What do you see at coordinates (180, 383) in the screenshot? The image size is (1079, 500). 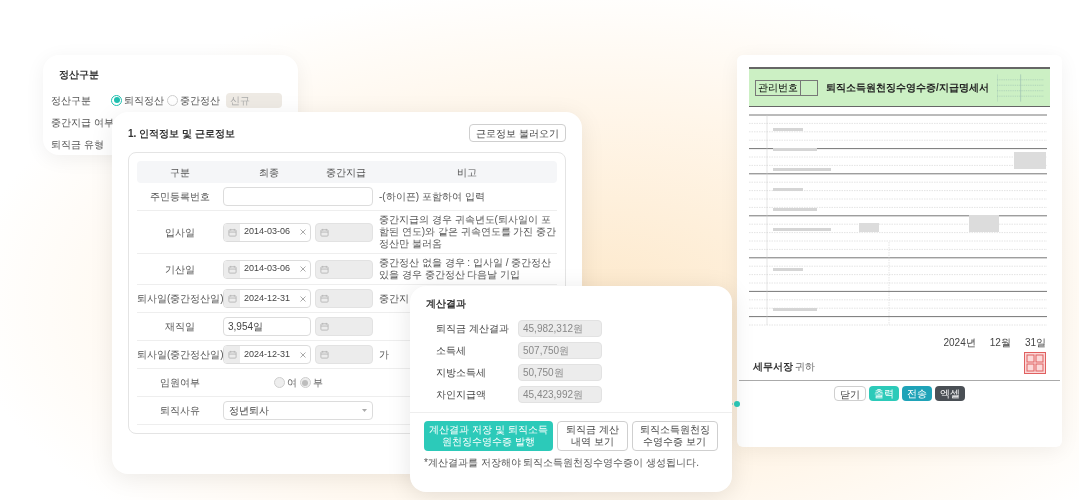 I see `row-label: 임원여부` at bounding box center [180, 383].